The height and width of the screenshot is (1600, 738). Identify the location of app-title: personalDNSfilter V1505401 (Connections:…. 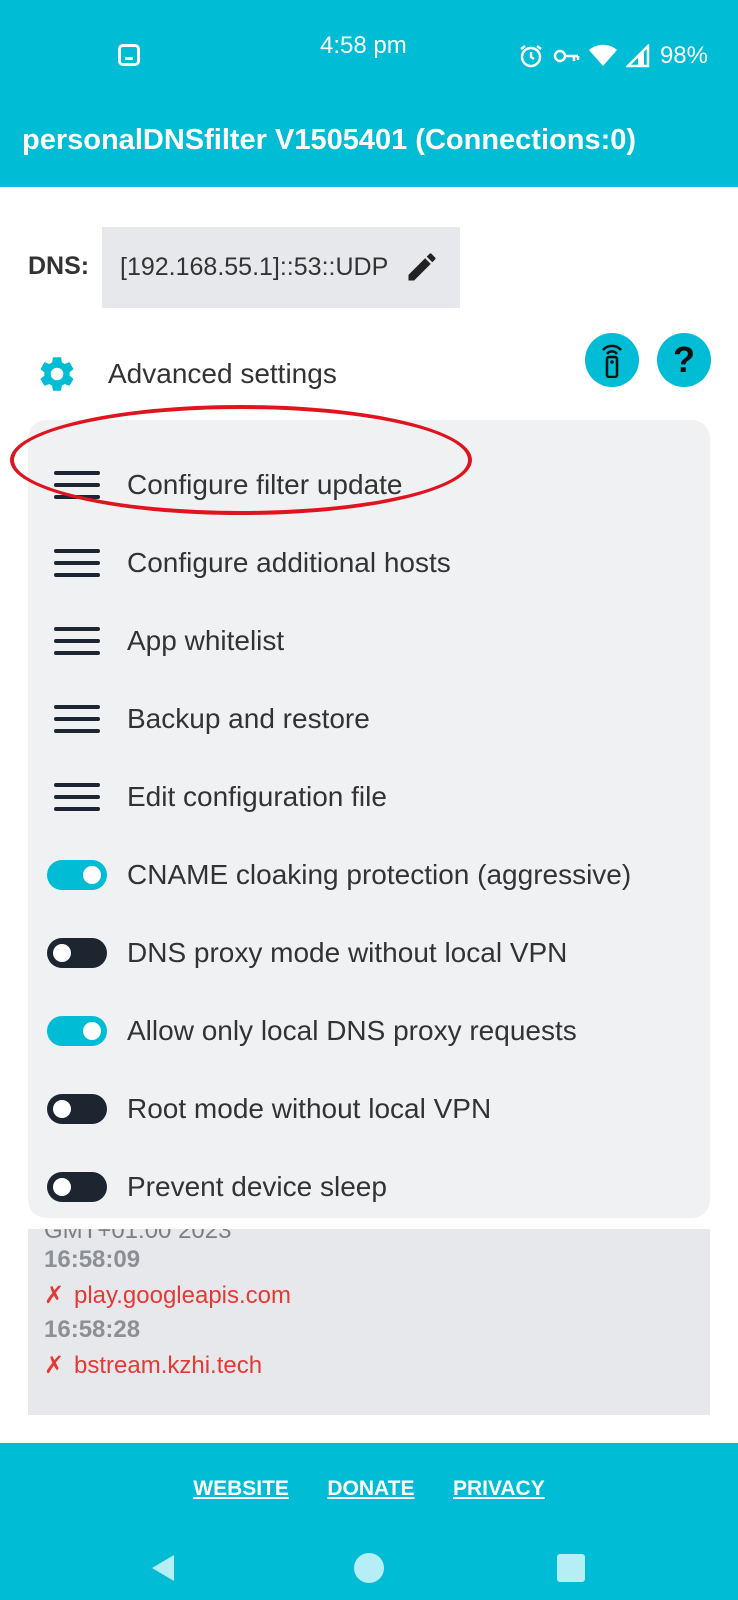
(329, 140).